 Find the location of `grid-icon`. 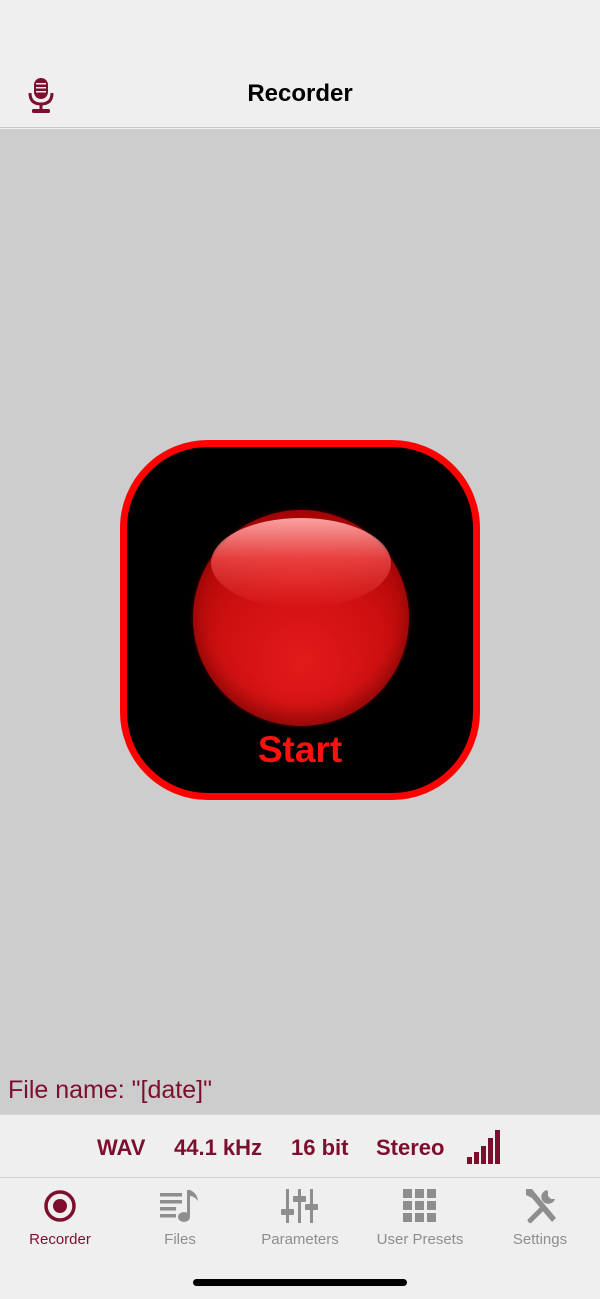

grid-icon is located at coordinates (419, 1205).